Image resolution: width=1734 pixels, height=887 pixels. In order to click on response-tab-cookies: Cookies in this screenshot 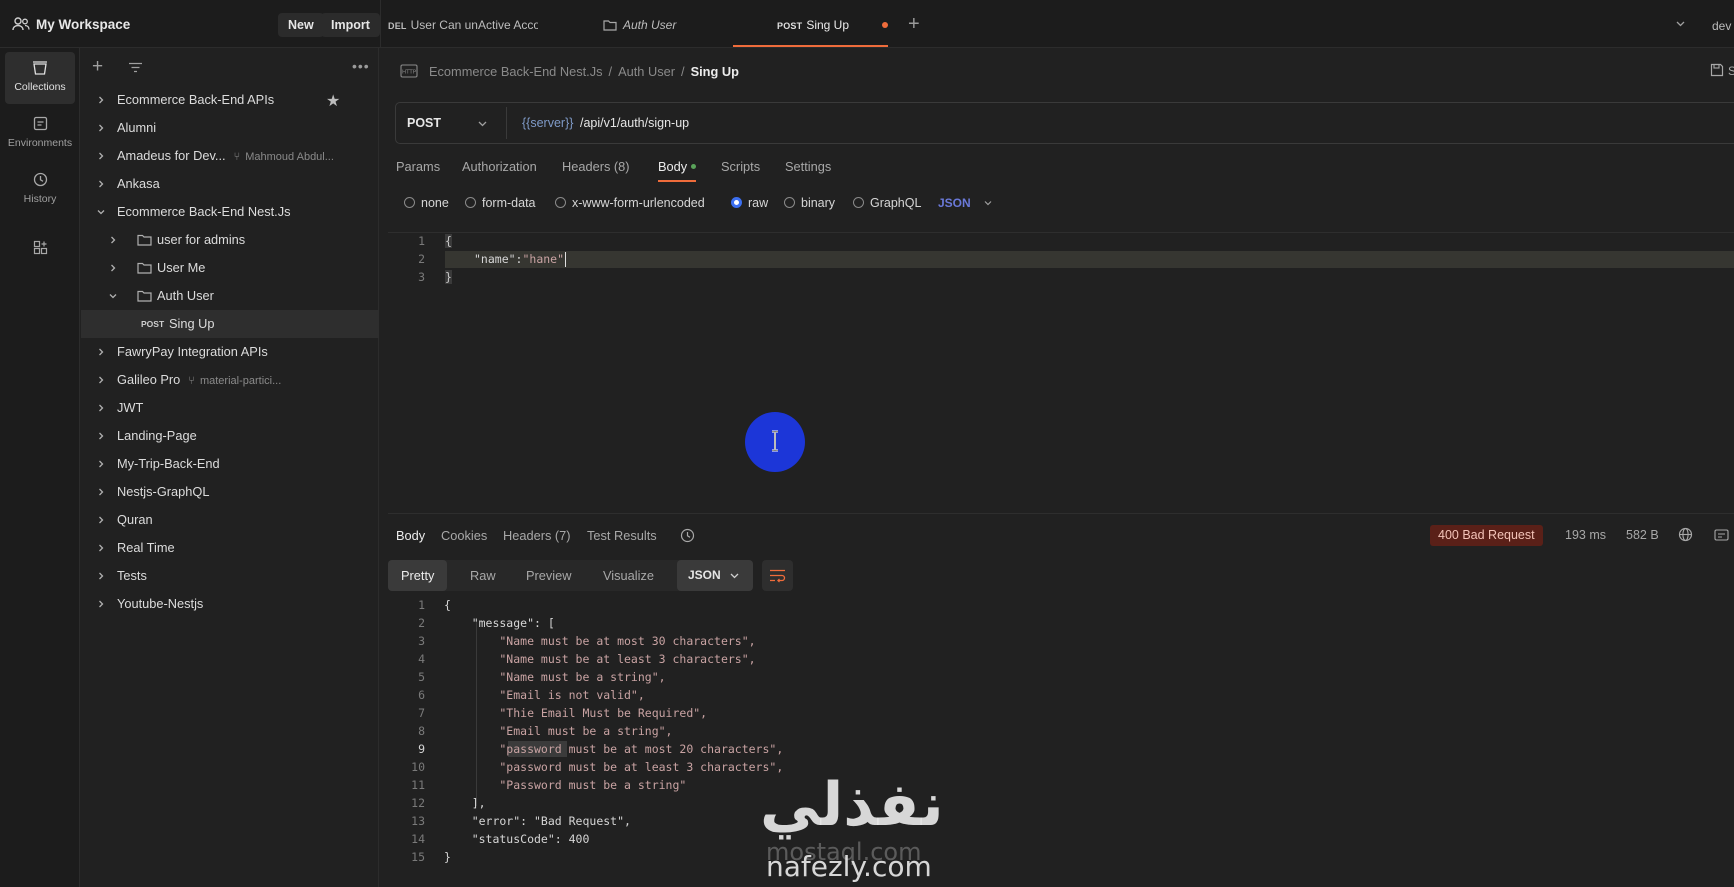, I will do `click(464, 535)`.